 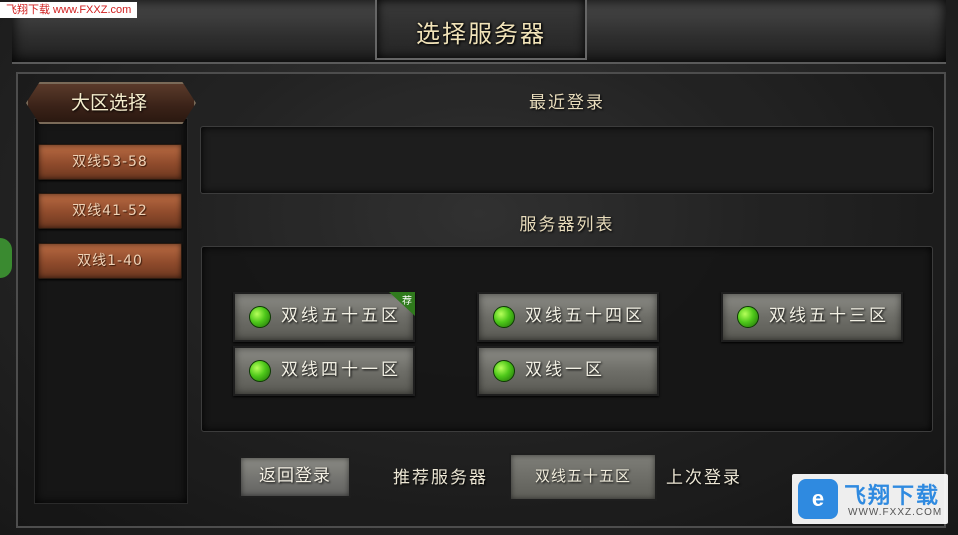 I want to click on server-name: 双线五十五区, so click(x=341, y=316).